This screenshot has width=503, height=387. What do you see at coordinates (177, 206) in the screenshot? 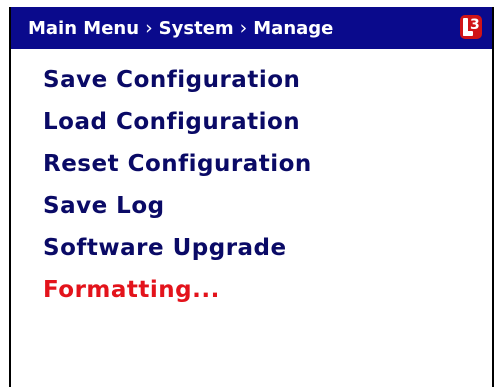
I see `menu-item-save-log: Save Log` at bounding box center [177, 206].